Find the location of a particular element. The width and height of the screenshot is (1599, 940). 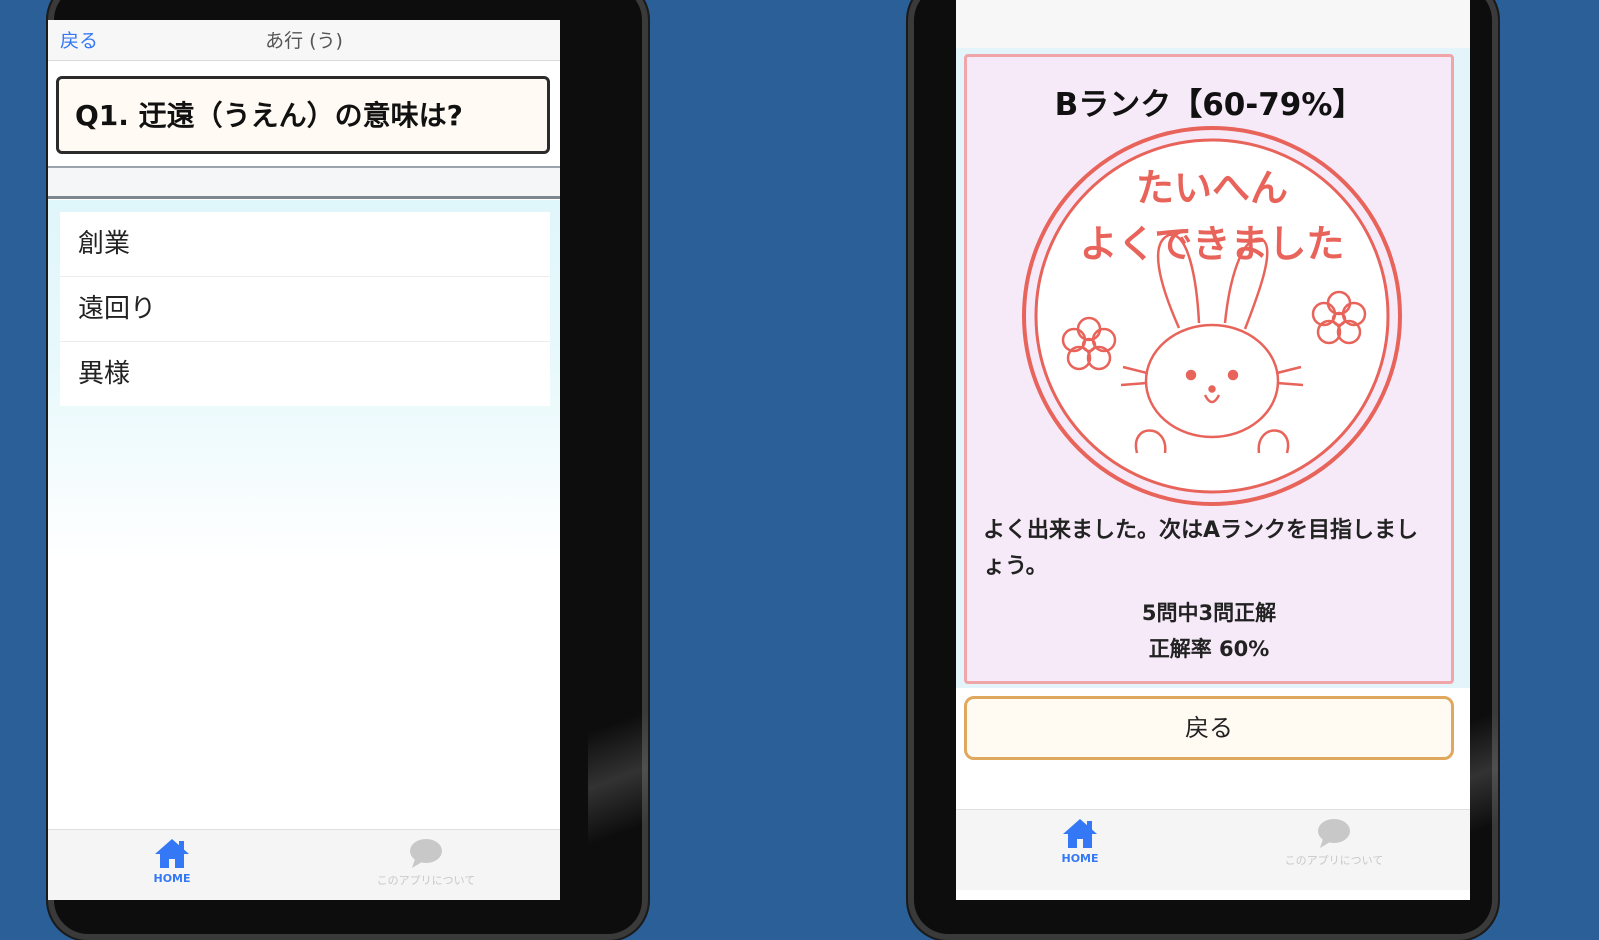

answer-list: 創業 遠回り 異様 is located at coordinates (305, 309).